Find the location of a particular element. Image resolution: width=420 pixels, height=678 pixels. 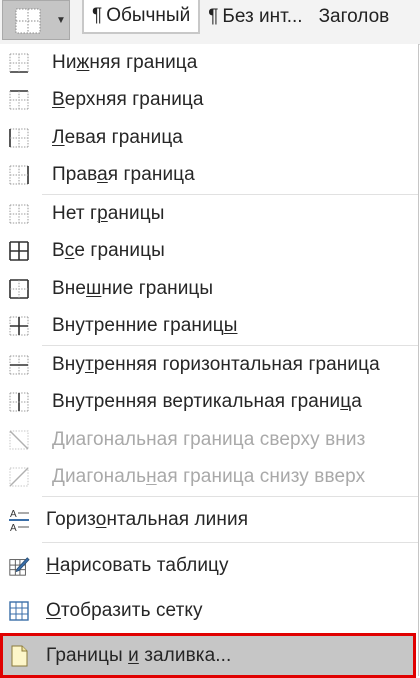

menu-item-label: Отобразить сетку is located at coordinates (124, 610).